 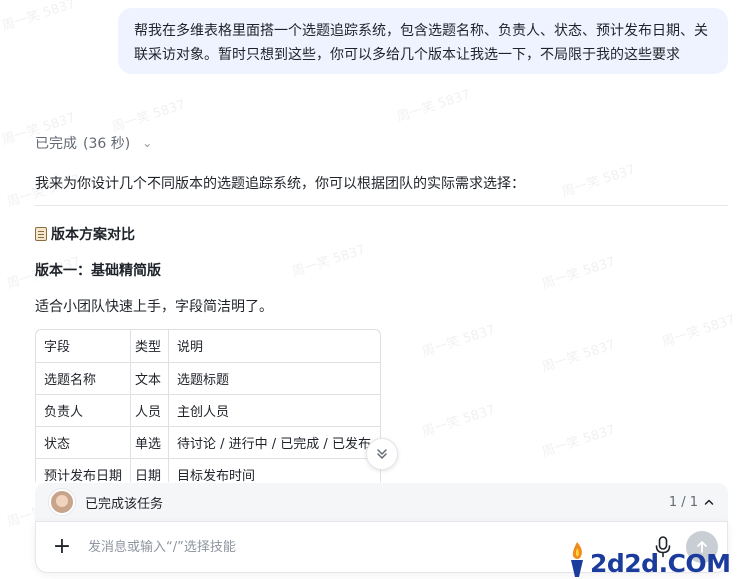 What do you see at coordinates (280, 184) in the screenshot?
I see `assistant-intro: 我来为你设计几个不同版本的选题追踪系统，你可以根据团队的实际需求选择：` at bounding box center [280, 184].